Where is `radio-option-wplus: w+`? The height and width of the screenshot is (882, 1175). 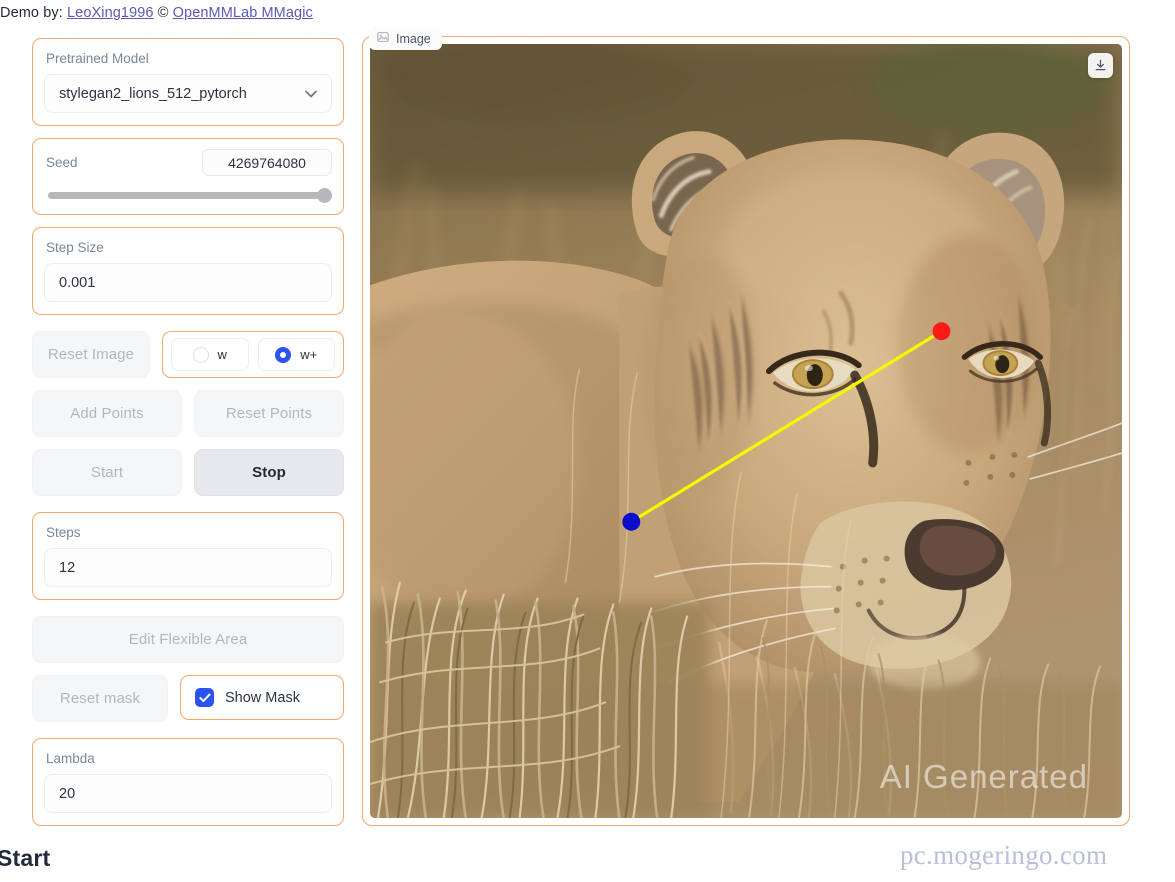
radio-option-wplus: w+ is located at coordinates (296, 354).